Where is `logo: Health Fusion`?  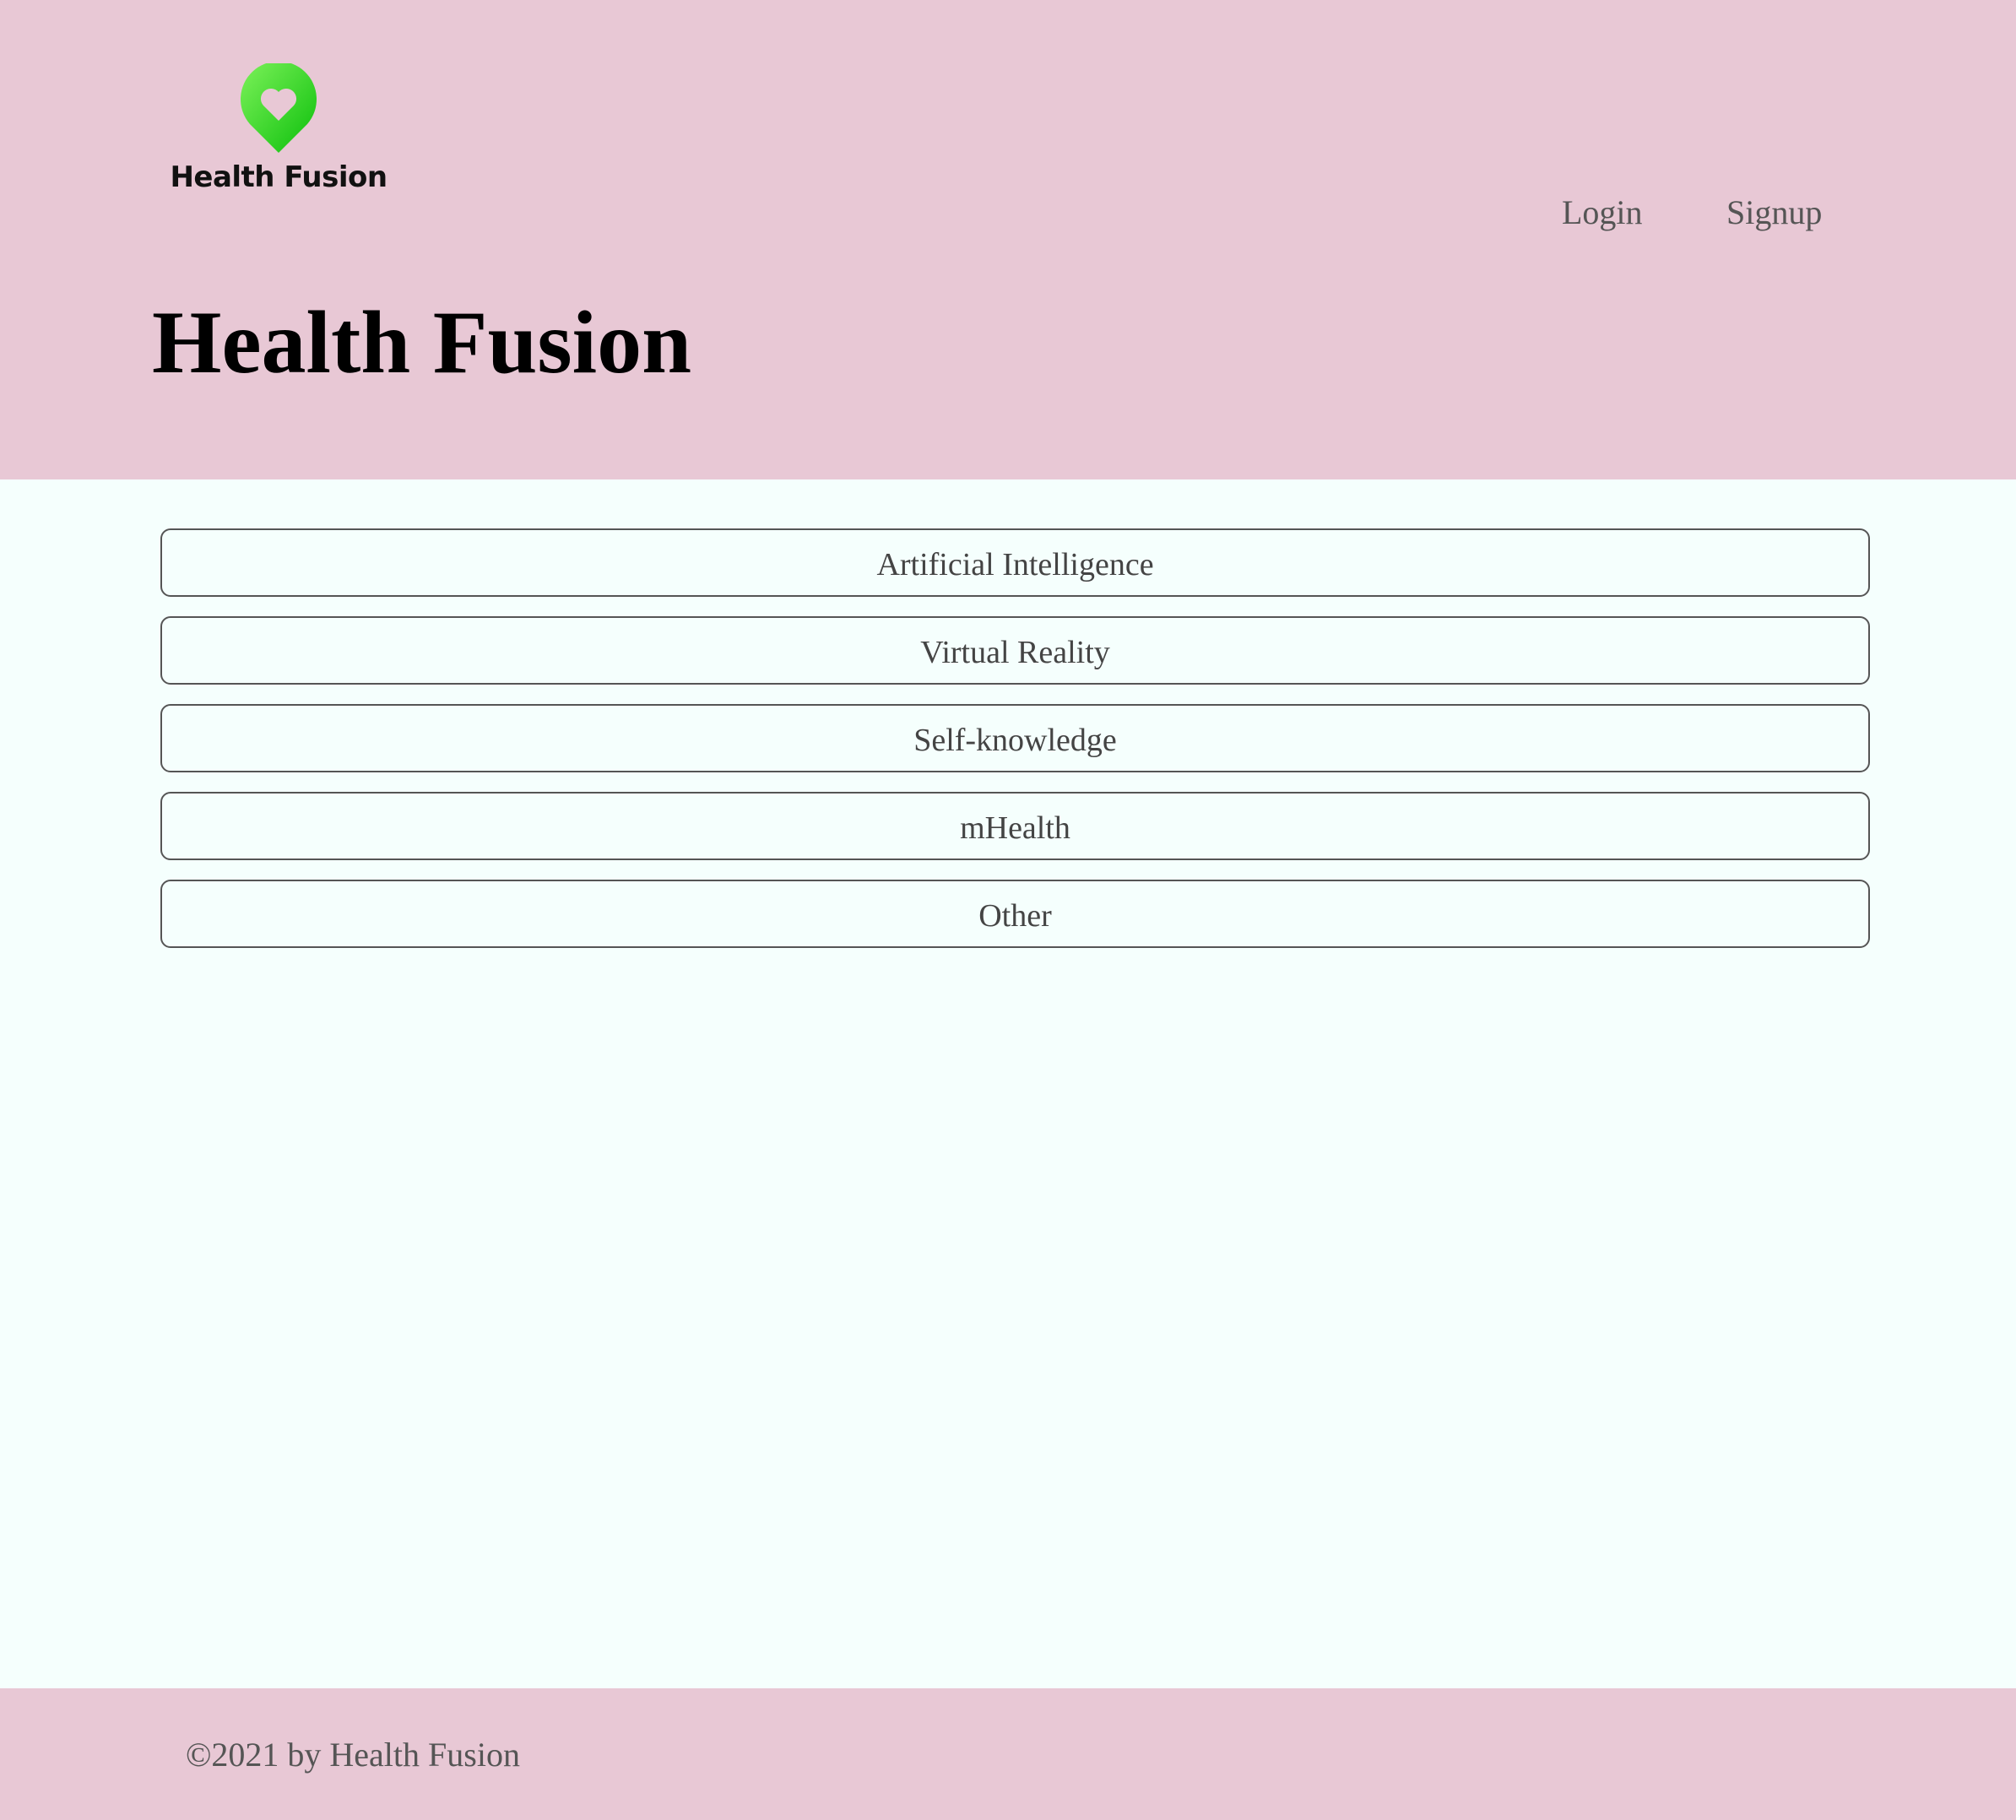 logo: Health Fusion is located at coordinates (278, 131).